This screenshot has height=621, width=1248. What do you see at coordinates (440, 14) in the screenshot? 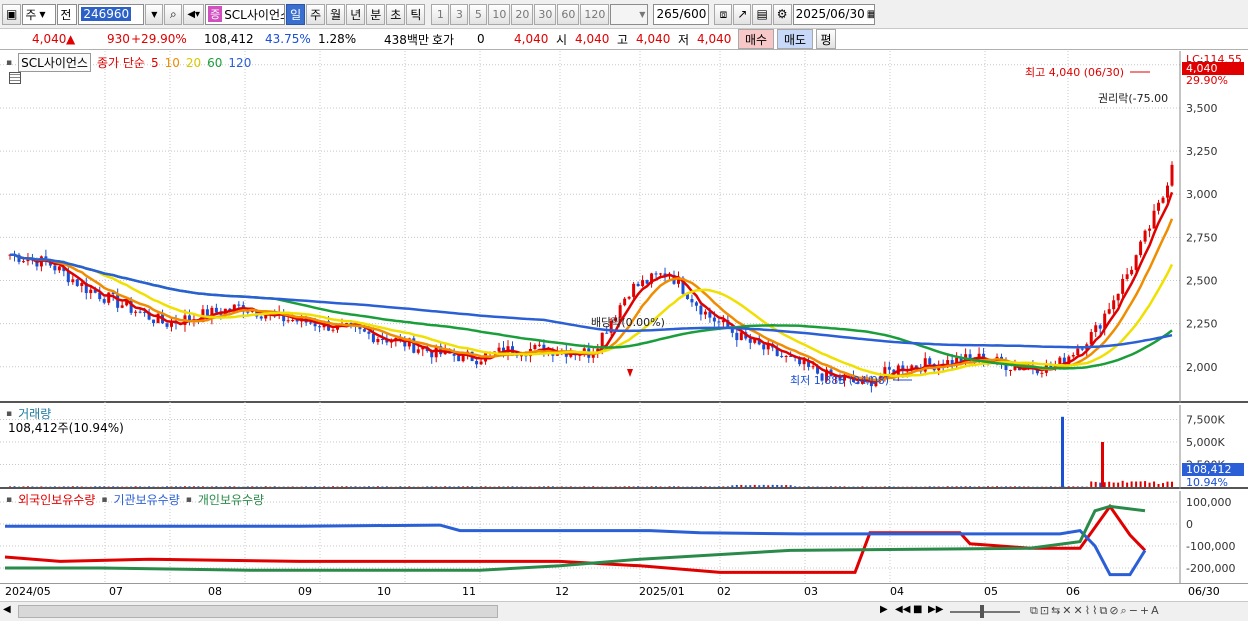
I see `minute-1: 1` at bounding box center [440, 14].